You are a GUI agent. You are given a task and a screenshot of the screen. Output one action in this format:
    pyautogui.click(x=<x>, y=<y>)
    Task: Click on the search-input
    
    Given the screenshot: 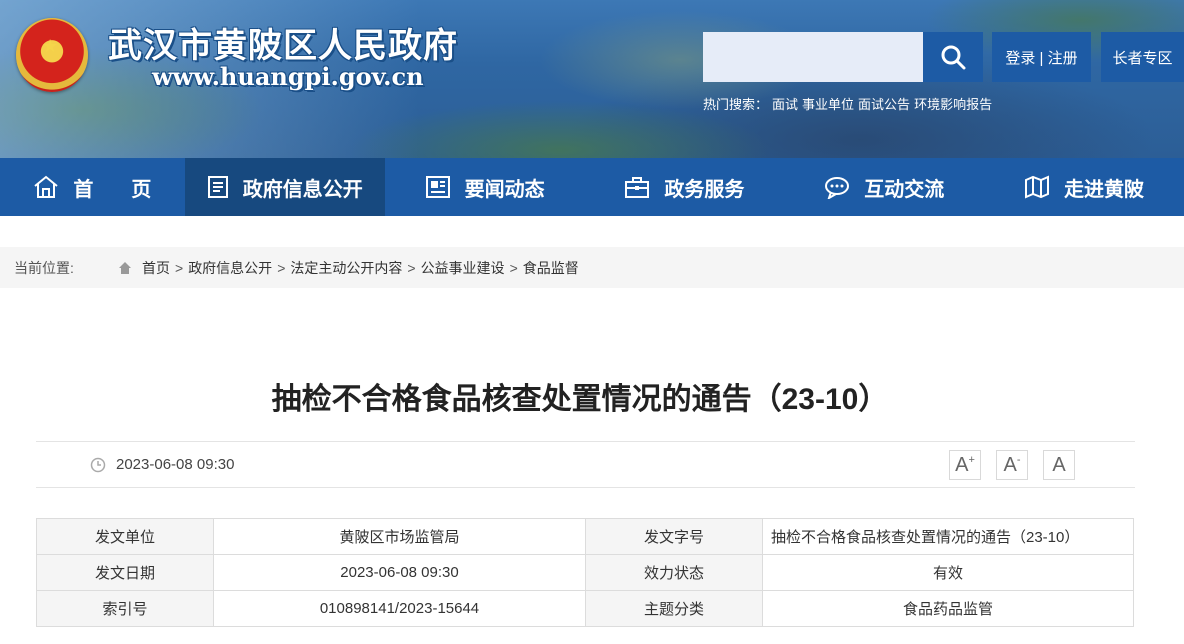 What is the action you would take?
    pyautogui.click(x=813, y=57)
    